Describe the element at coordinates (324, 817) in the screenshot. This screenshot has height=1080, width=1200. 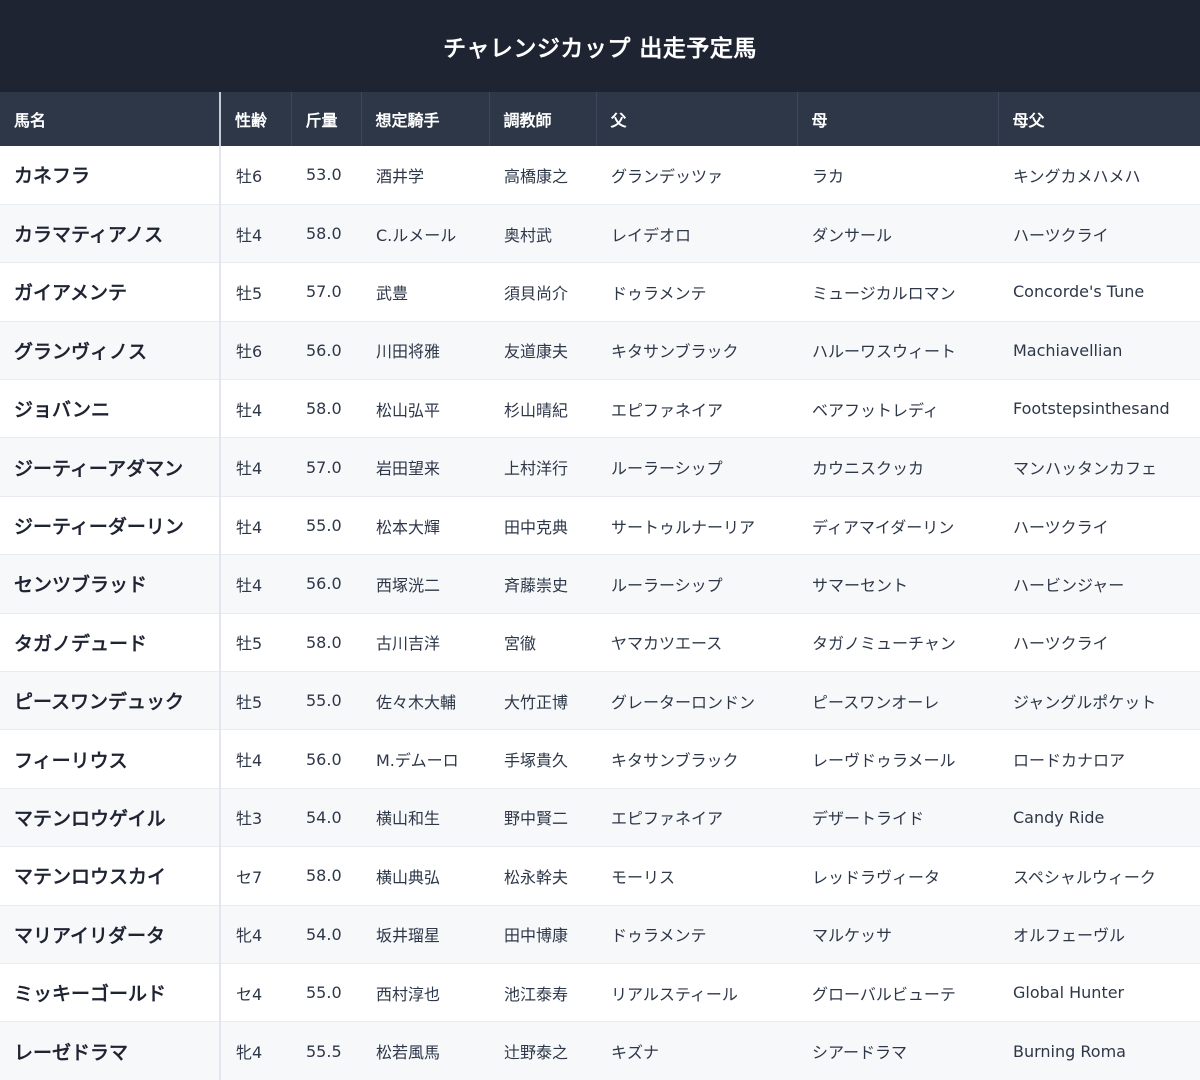
I see `cell-weight: 54.0` at that location.